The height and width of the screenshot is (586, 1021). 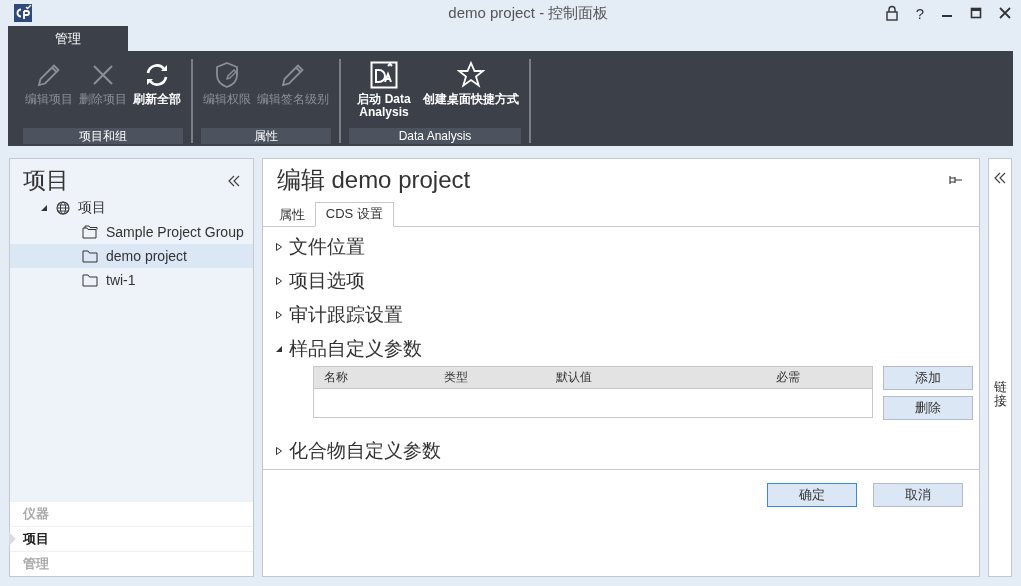 I want to click on collapse-icon, so click(x=233, y=180).